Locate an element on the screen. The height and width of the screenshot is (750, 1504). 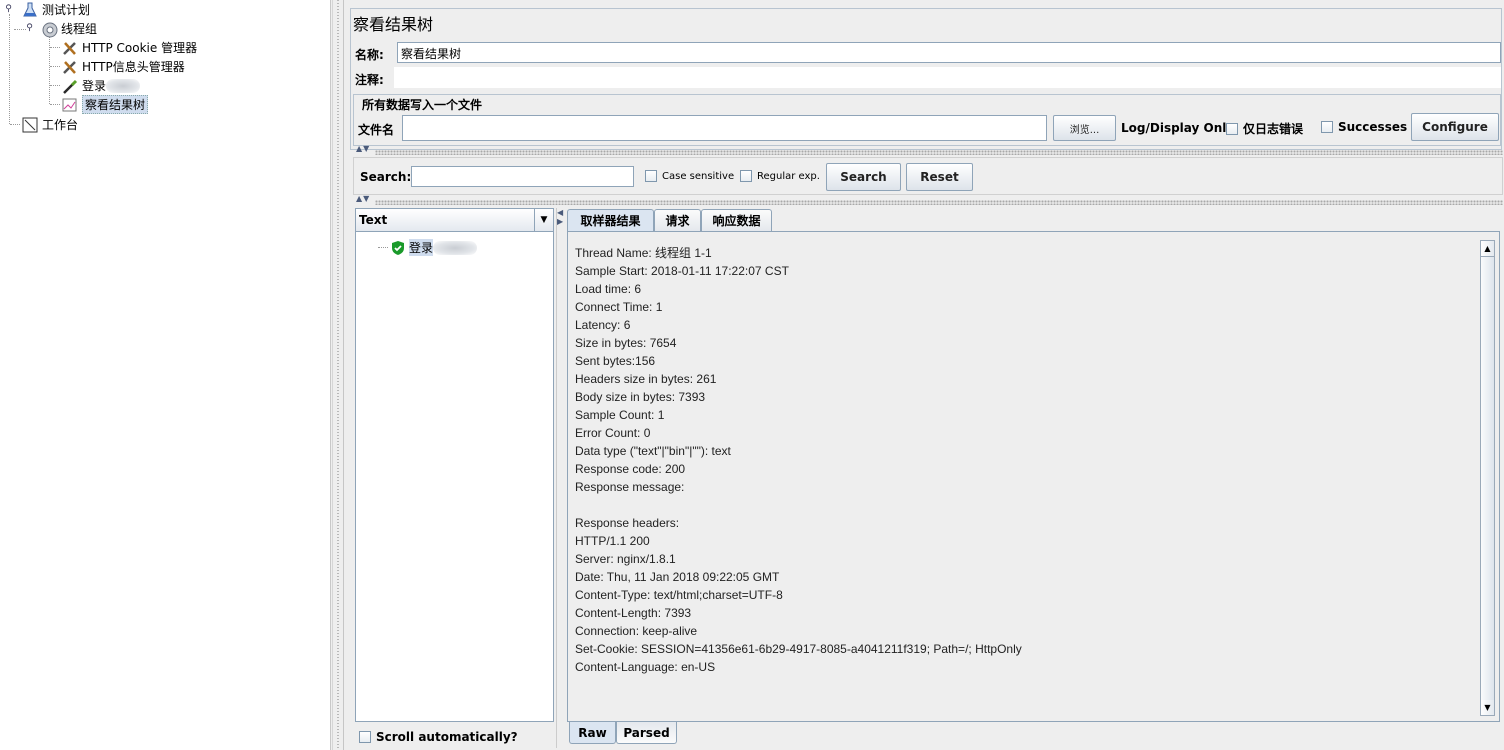
result-line: Content-Type: text/html;charset=UTF-8 is located at coordinates (679, 595).